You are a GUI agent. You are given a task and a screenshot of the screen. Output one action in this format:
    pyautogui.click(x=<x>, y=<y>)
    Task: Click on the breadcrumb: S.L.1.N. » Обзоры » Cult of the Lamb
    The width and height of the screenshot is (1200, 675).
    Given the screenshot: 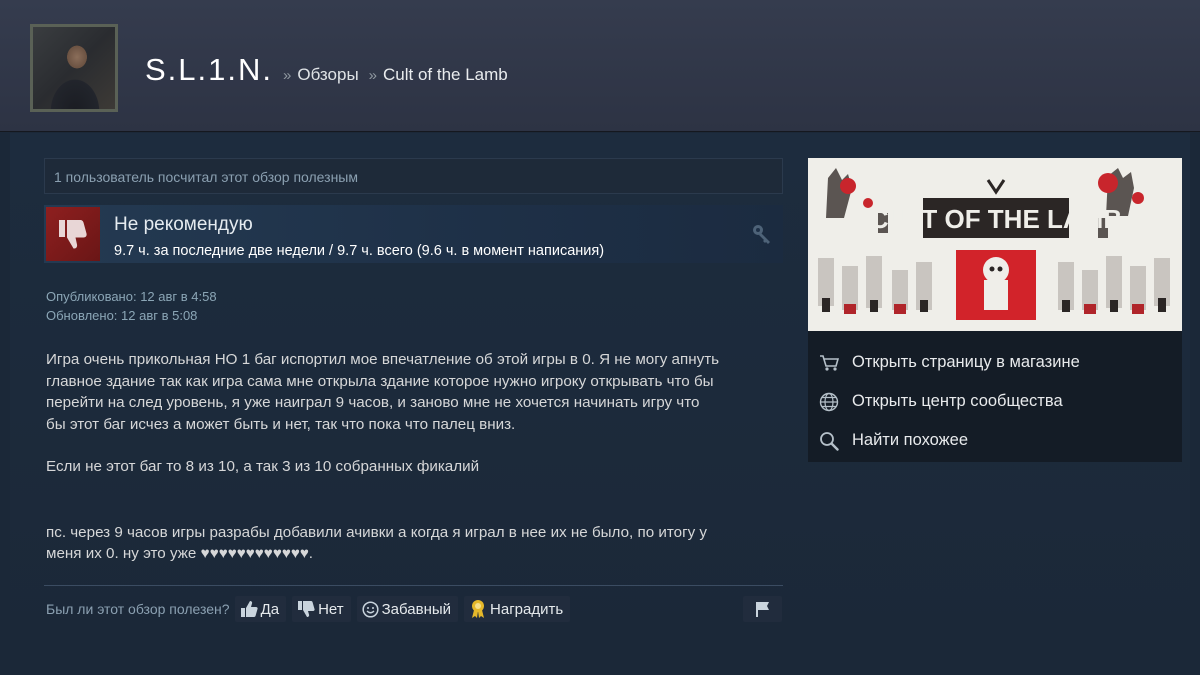 What is the action you would take?
    pyautogui.click(x=326, y=70)
    